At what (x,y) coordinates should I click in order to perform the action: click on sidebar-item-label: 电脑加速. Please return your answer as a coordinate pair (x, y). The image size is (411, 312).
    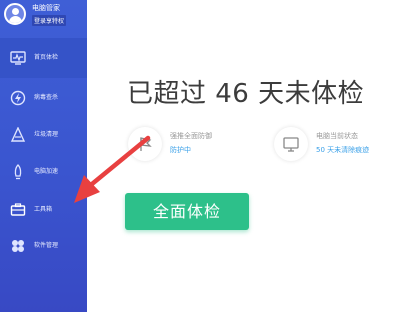
    Looking at the image, I should click on (46, 171).